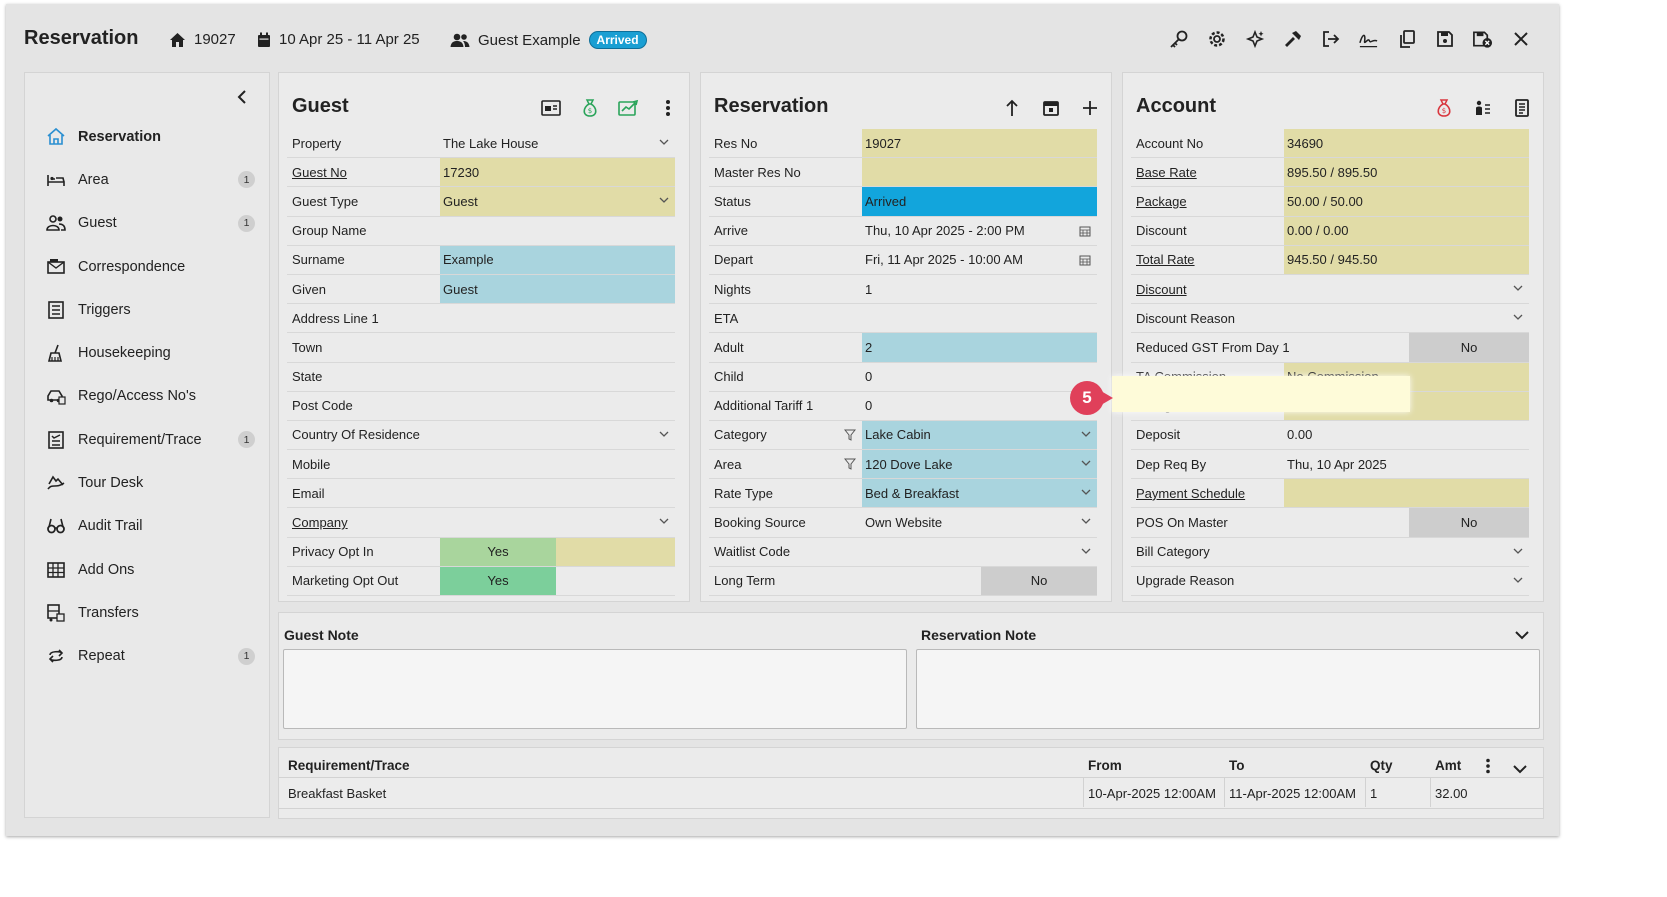  I want to click on sidebar-item-area: Area 1, so click(147, 179).